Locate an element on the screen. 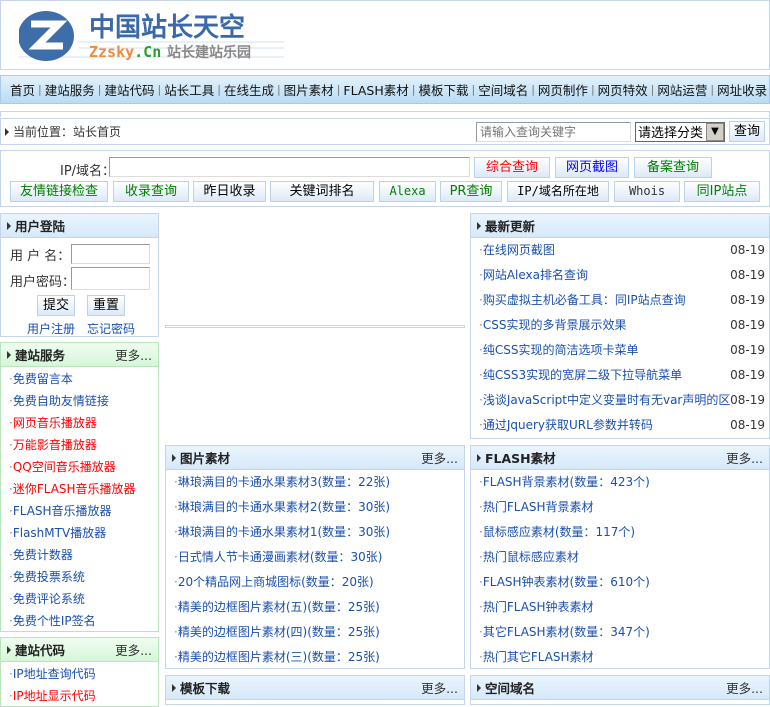 This screenshot has height=707, width=770. password-input is located at coordinates (110, 278).